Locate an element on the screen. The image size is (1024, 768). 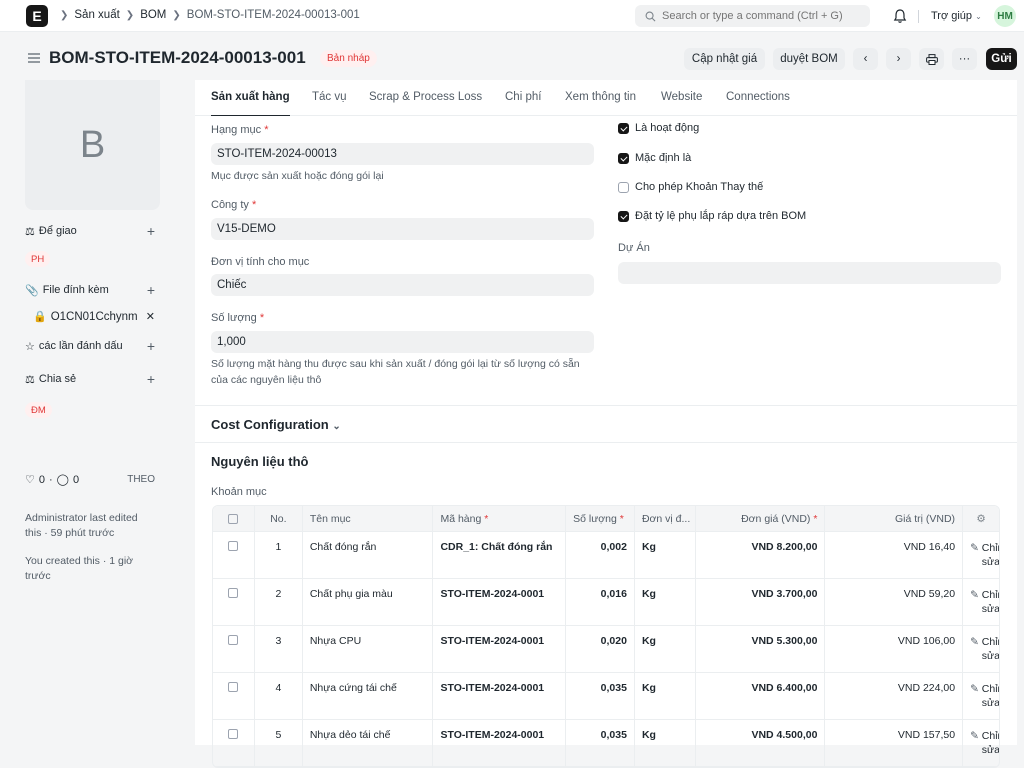
breadcrumb-bom: BOM is located at coordinates (153, 15).